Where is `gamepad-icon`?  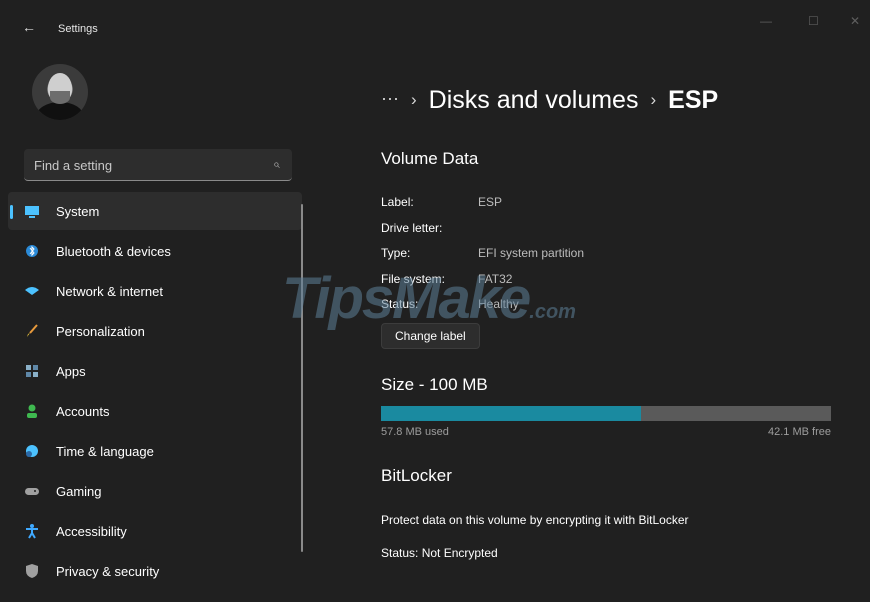 gamepad-icon is located at coordinates (32, 491).